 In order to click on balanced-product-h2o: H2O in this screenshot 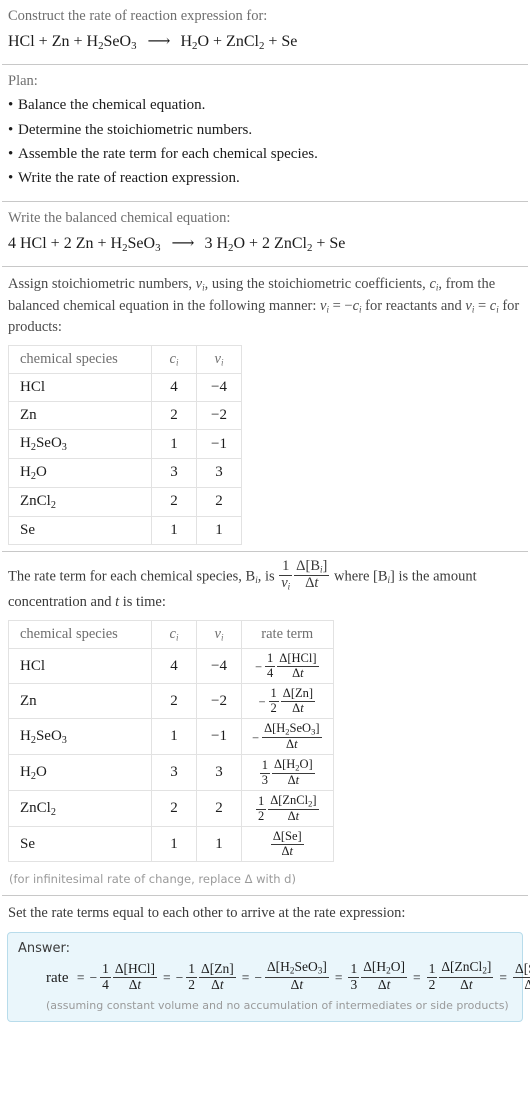, I will do `click(231, 244)`.